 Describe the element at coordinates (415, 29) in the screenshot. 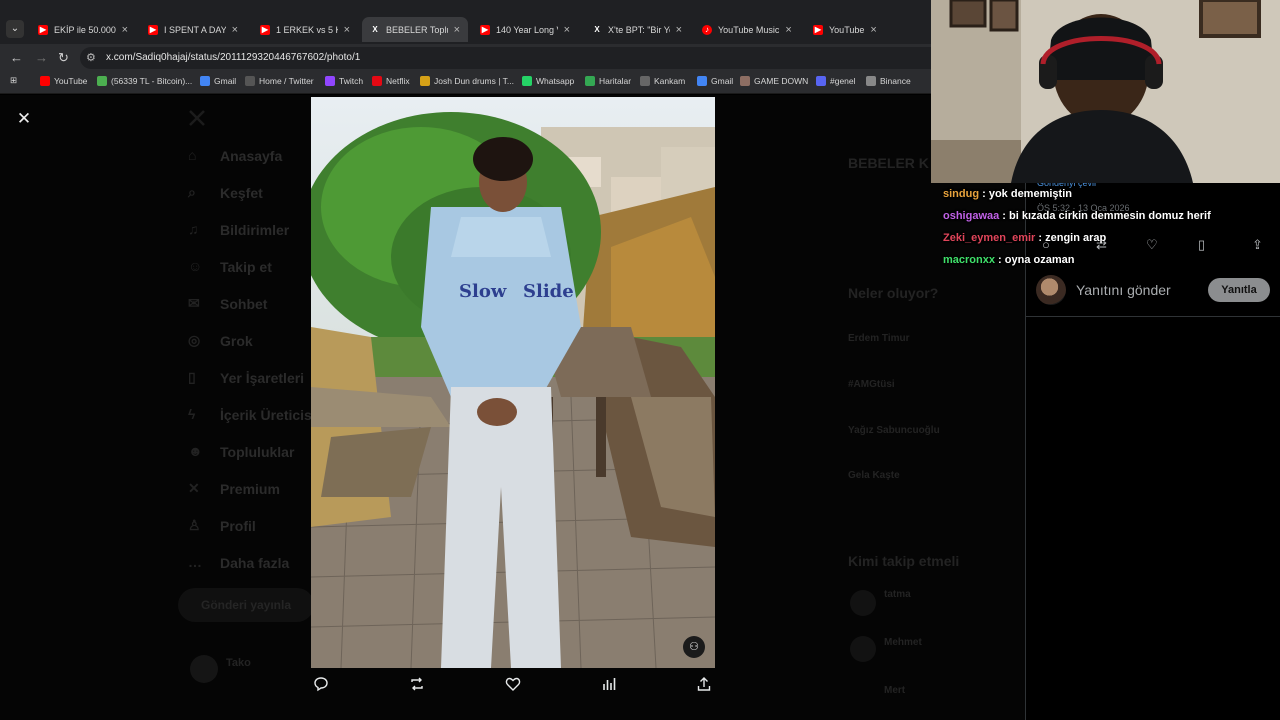

I see `browser-tab: X BEBELER Topluluk ×` at that location.